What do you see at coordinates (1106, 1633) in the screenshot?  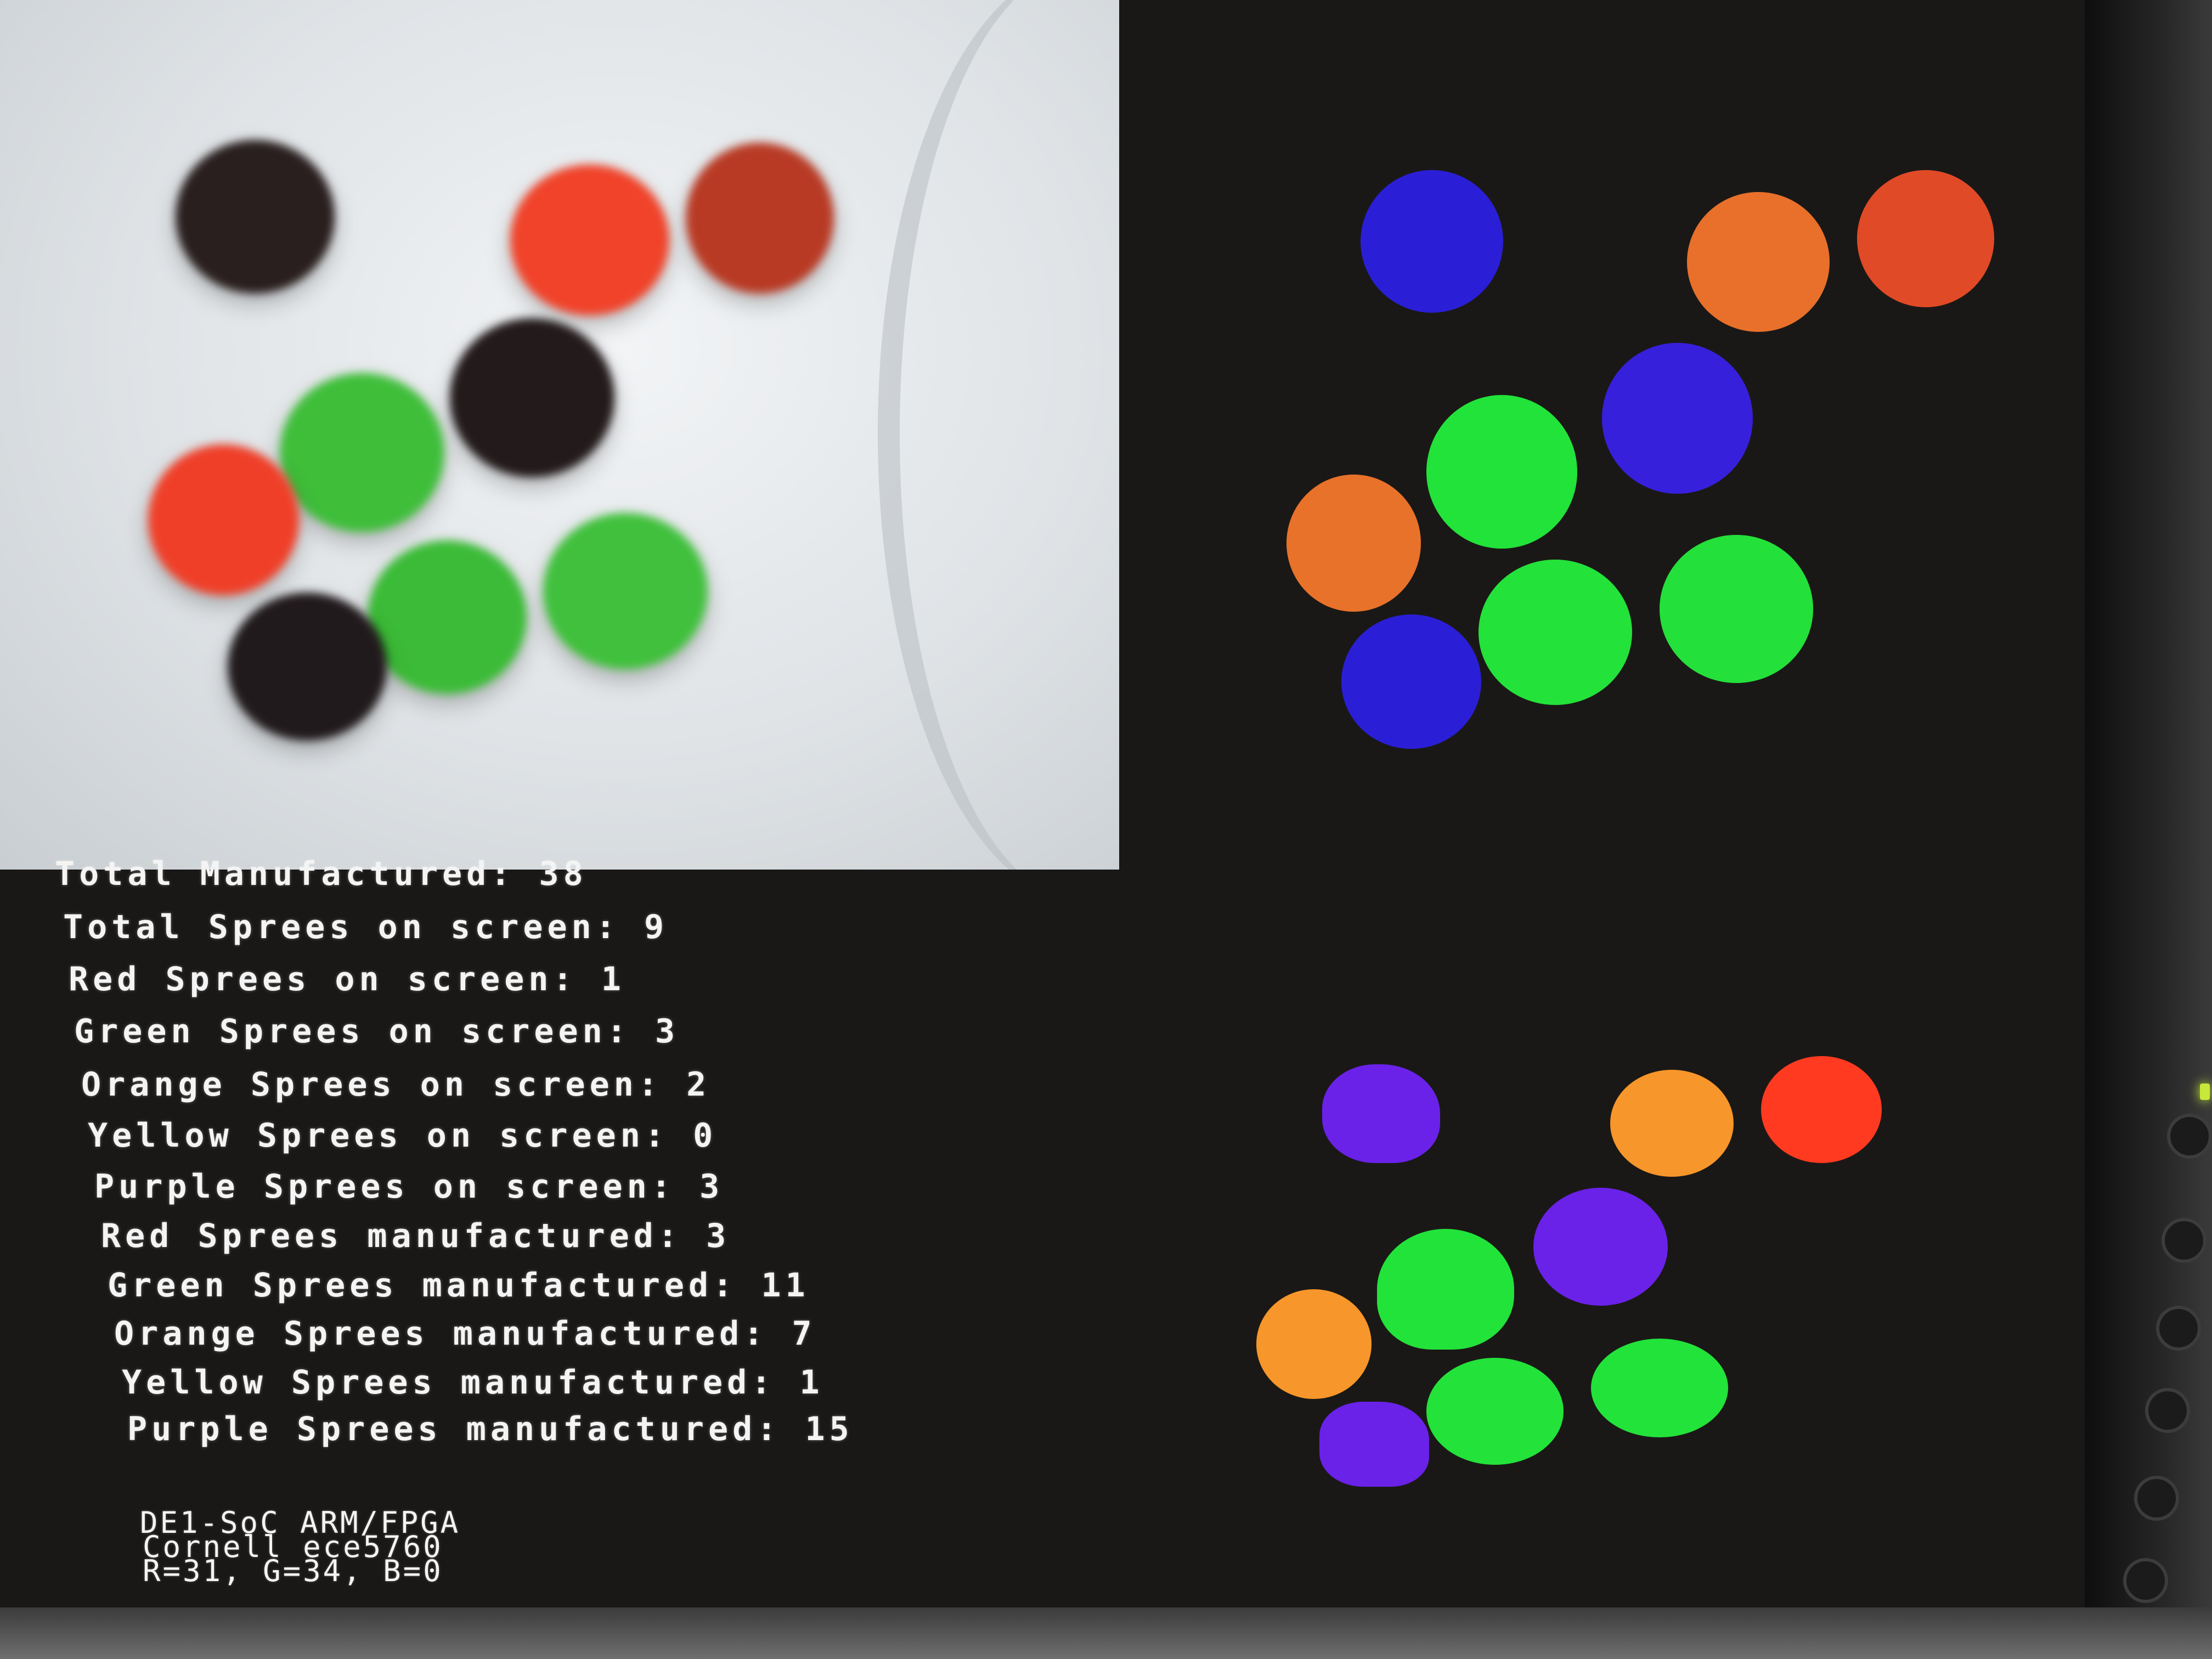 I see `monitor-bezel-bottom` at bounding box center [1106, 1633].